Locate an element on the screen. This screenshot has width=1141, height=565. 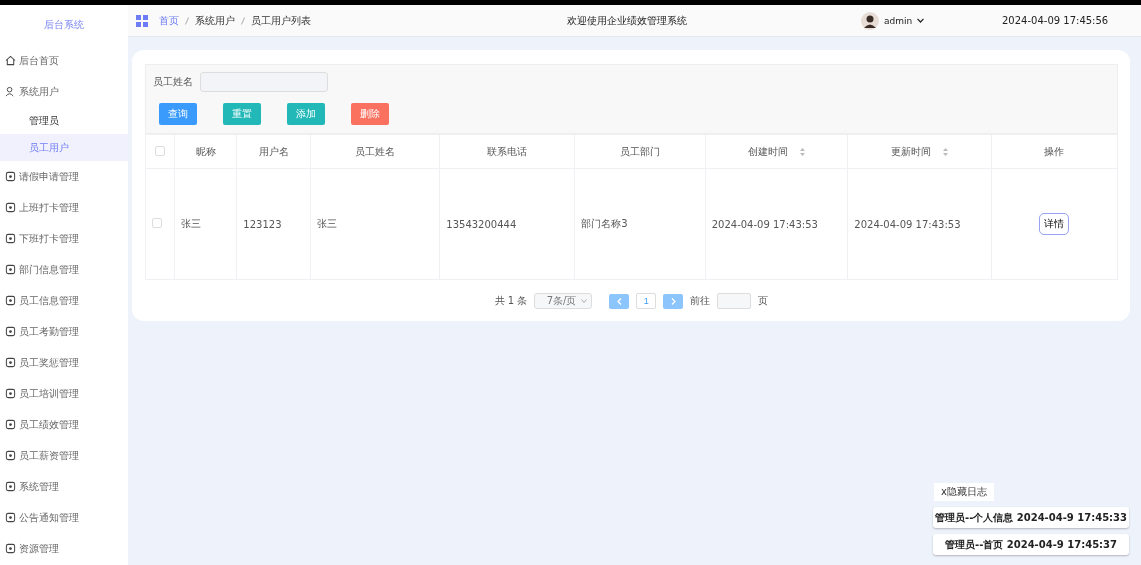
column-header: 员工姓名 is located at coordinates (375, 151).